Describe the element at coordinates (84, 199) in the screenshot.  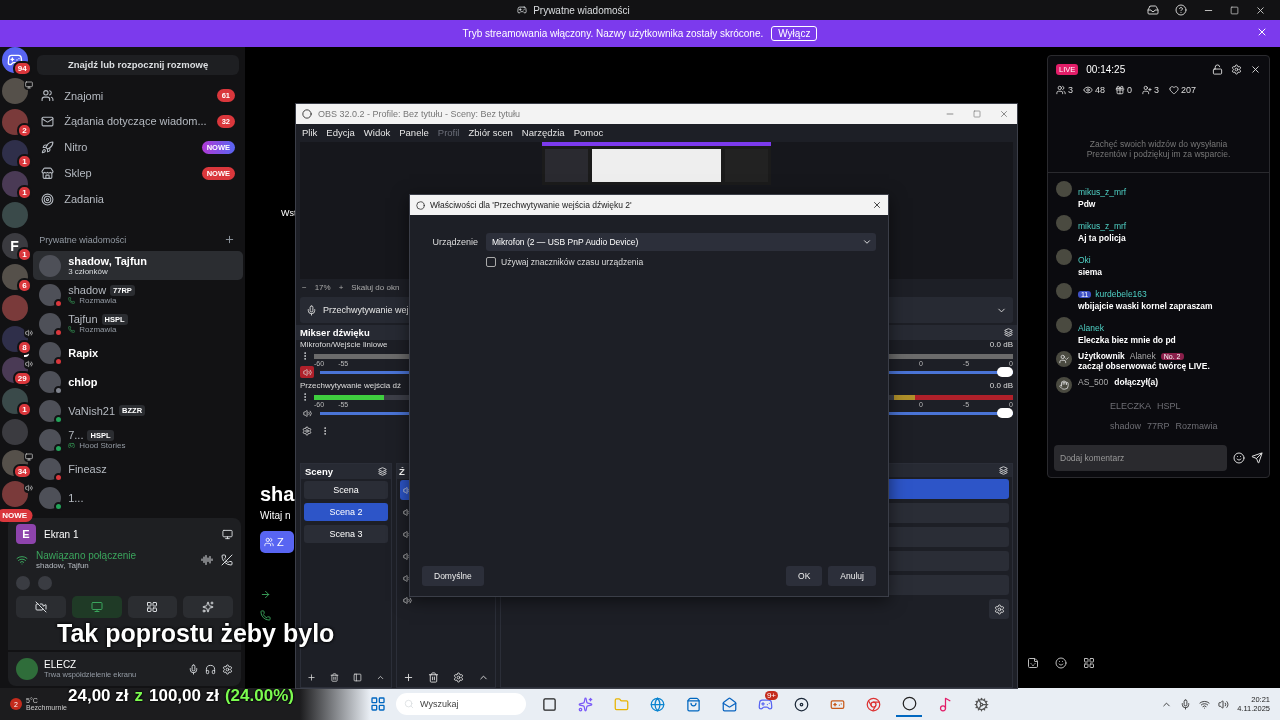
I see `nav-label: Zadania` at that location.